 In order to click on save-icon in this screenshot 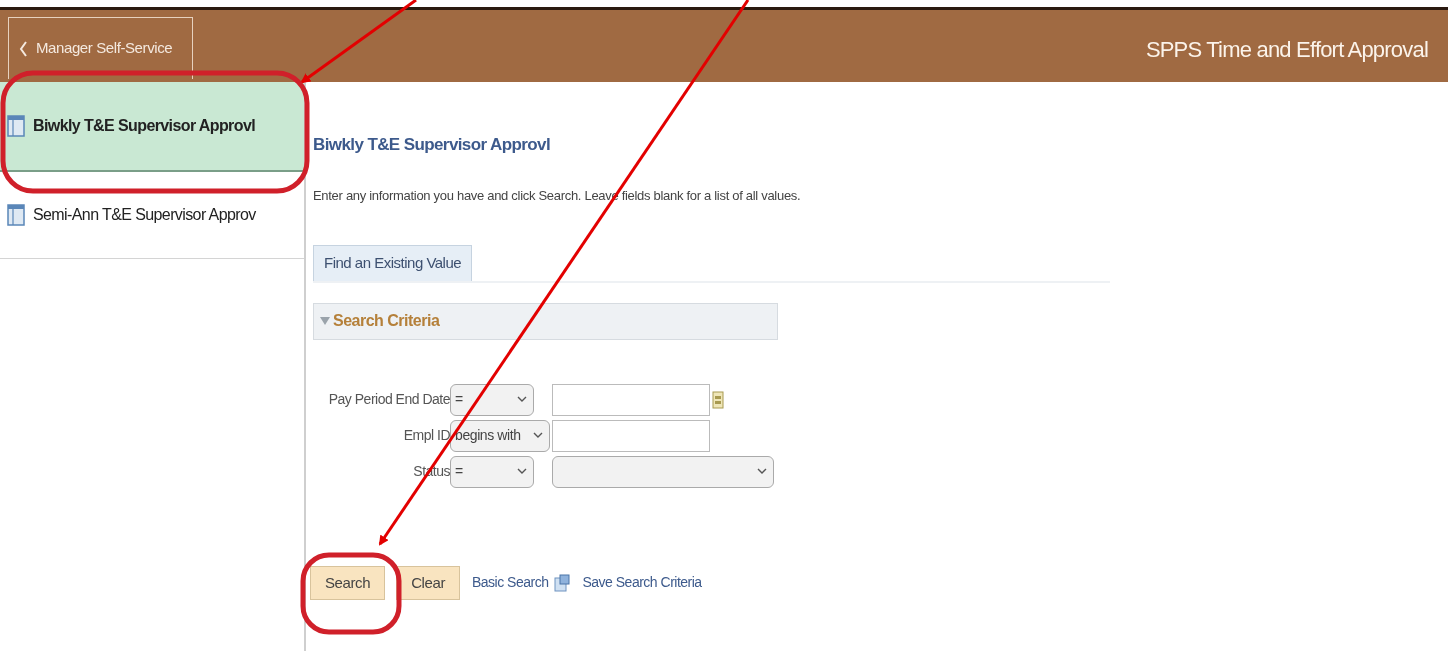, I will do `click(562, 582)`.